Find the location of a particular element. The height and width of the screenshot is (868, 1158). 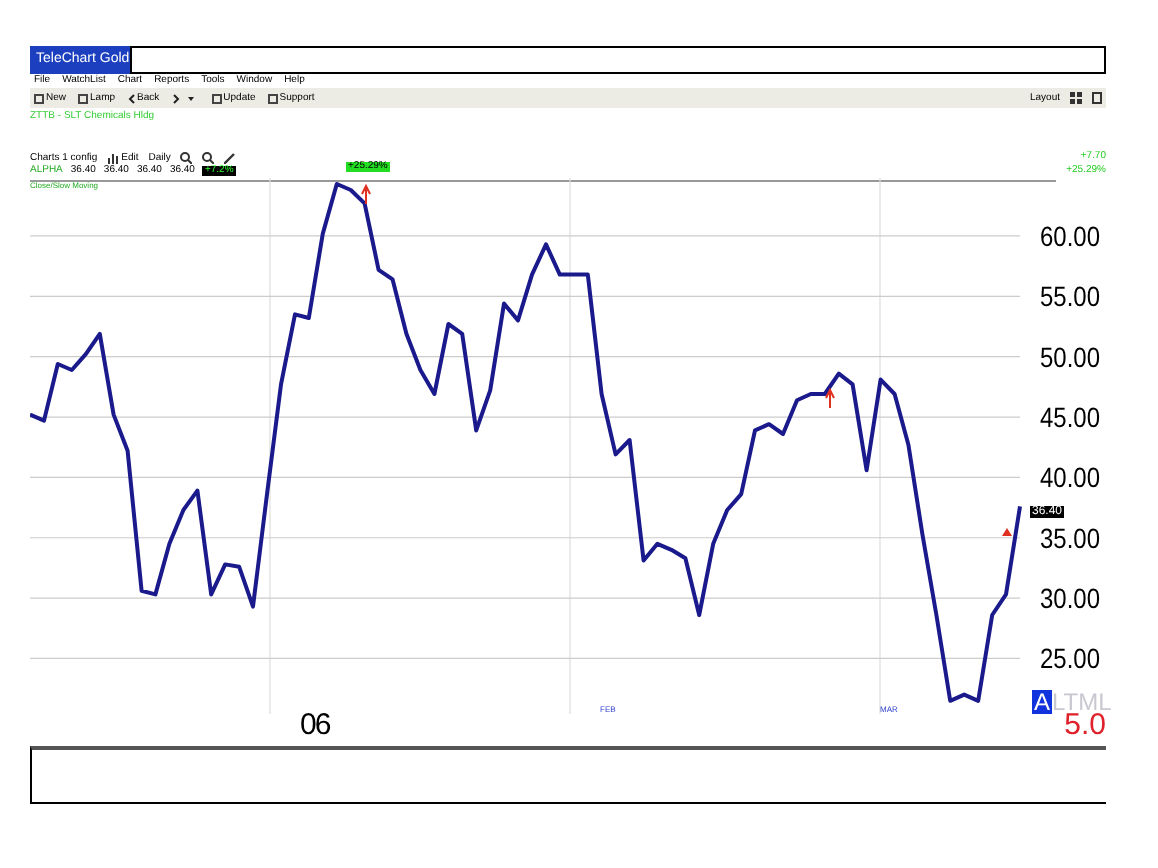

axis-label: 30.00 is located at coordinates (1073, 598).